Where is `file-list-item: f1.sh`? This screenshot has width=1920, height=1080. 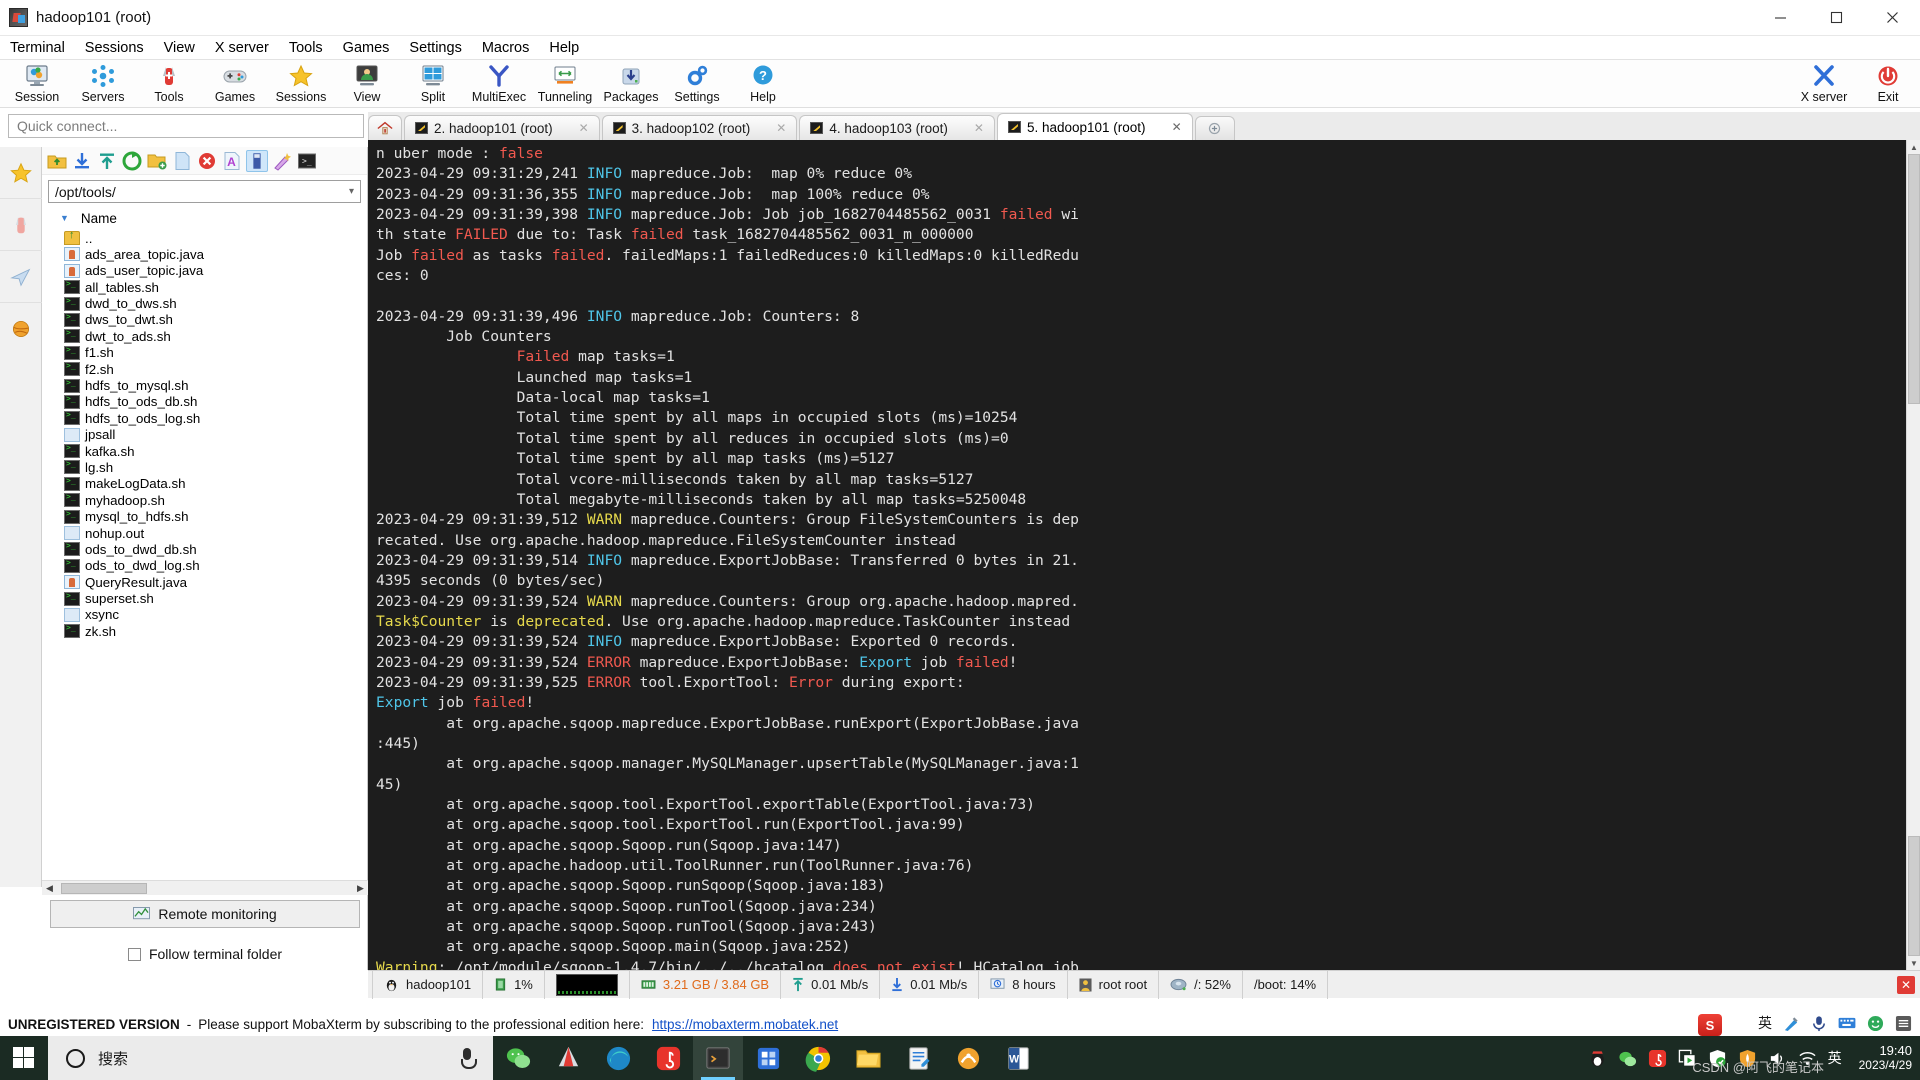 file-list-item: f1.sh is located at coordinates (215, 353).